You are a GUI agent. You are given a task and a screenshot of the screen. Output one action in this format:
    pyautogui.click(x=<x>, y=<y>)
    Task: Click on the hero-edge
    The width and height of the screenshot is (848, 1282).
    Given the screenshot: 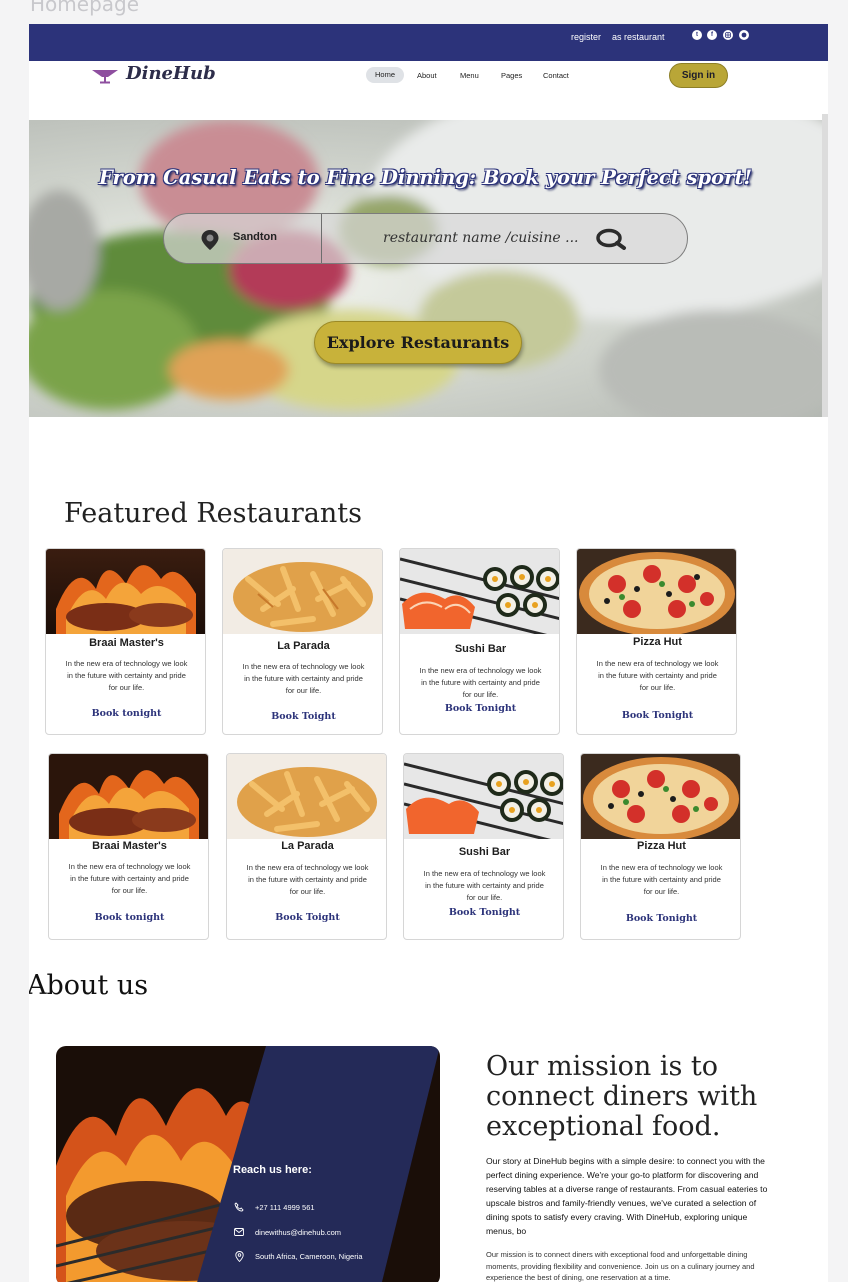 What is the action you would take?
    pyautogui.click(x=825, y=265)
    